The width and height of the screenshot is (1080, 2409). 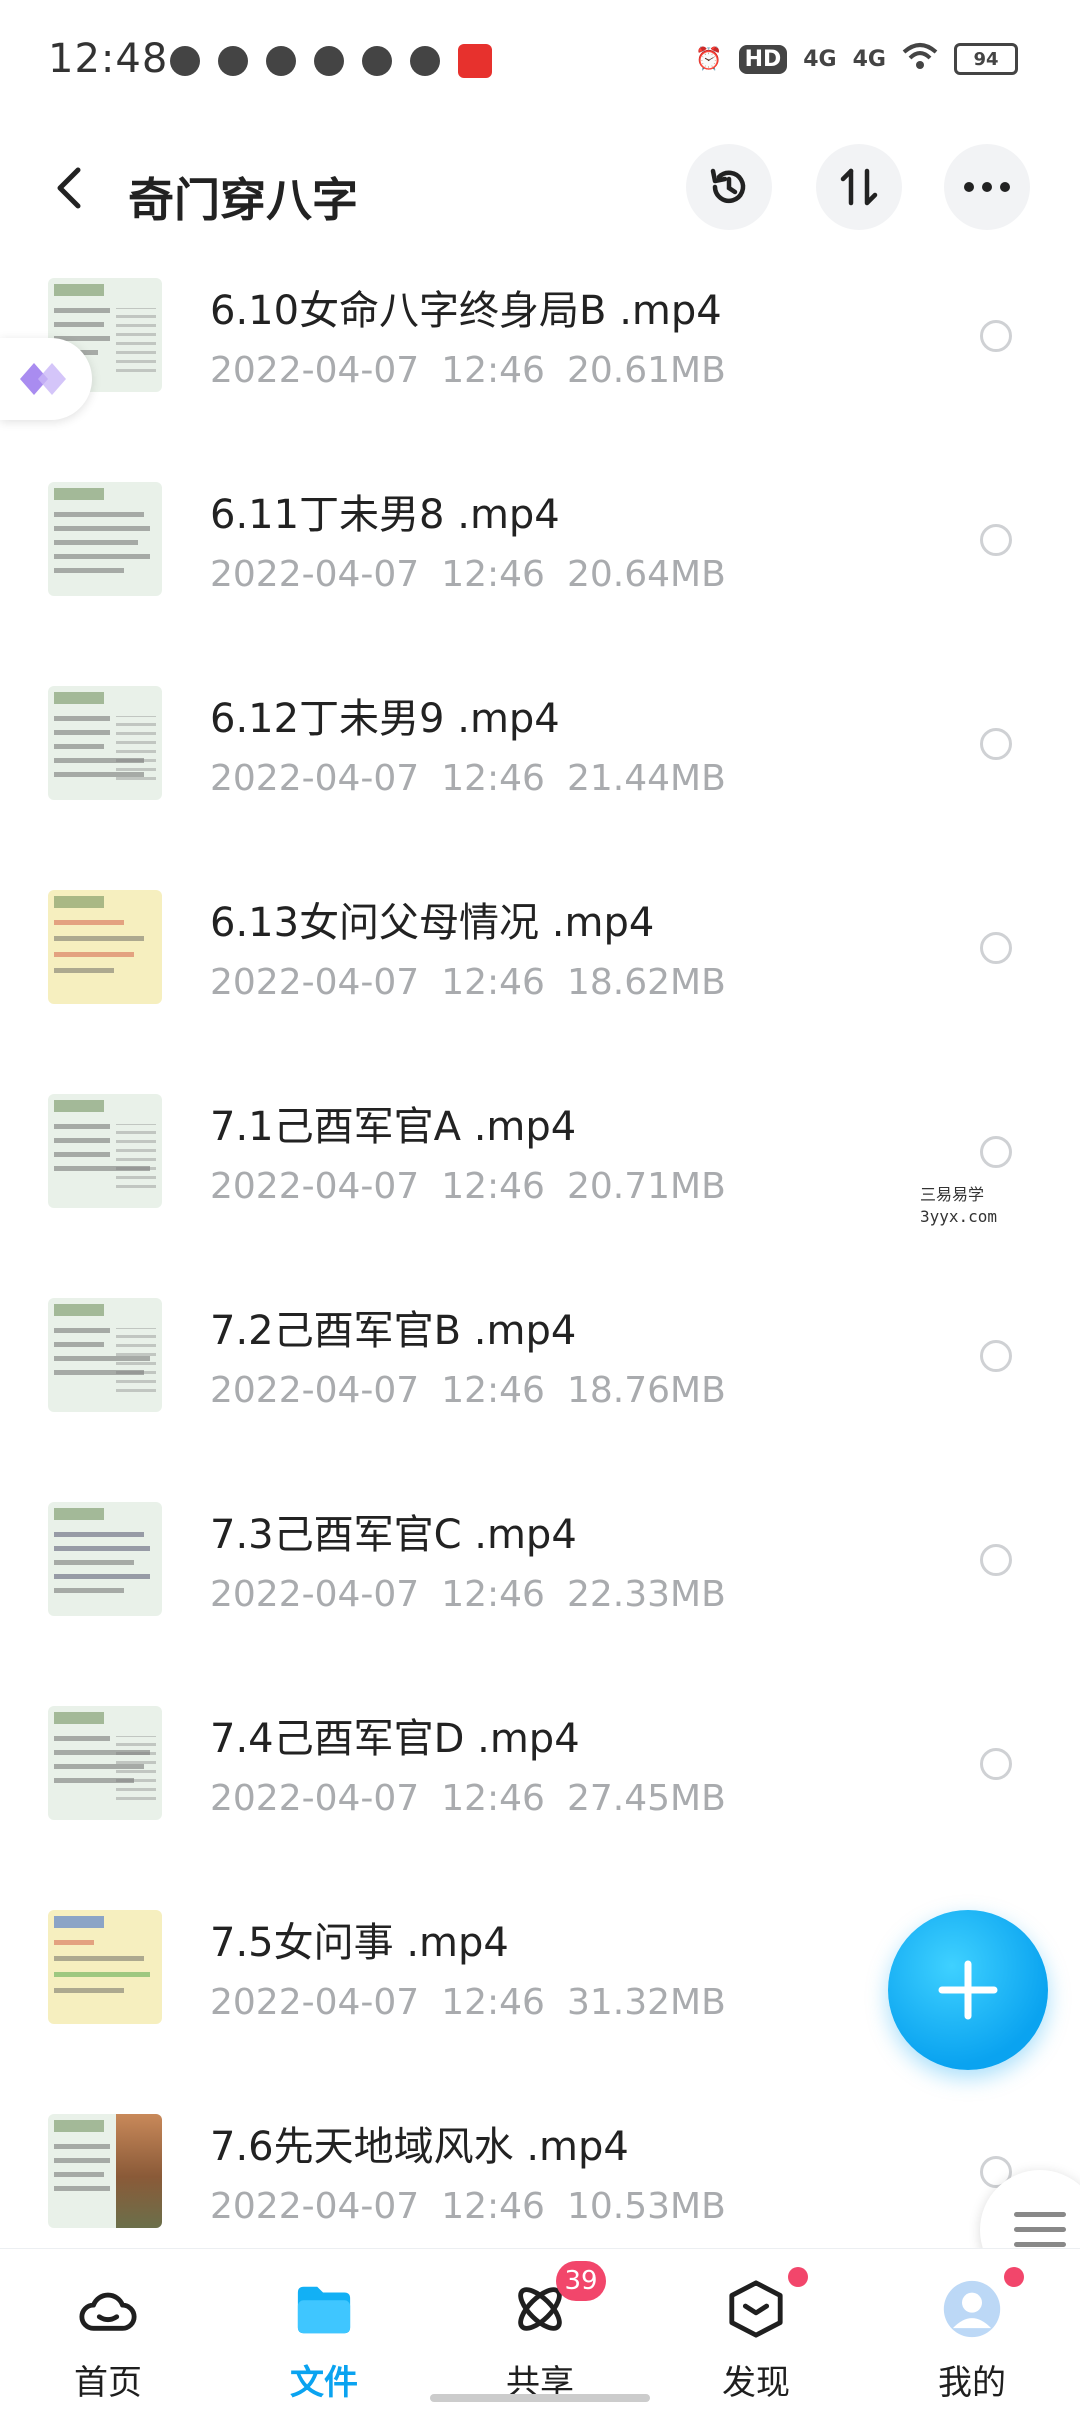 I want to click on history-button, so click(x=729, y=187).